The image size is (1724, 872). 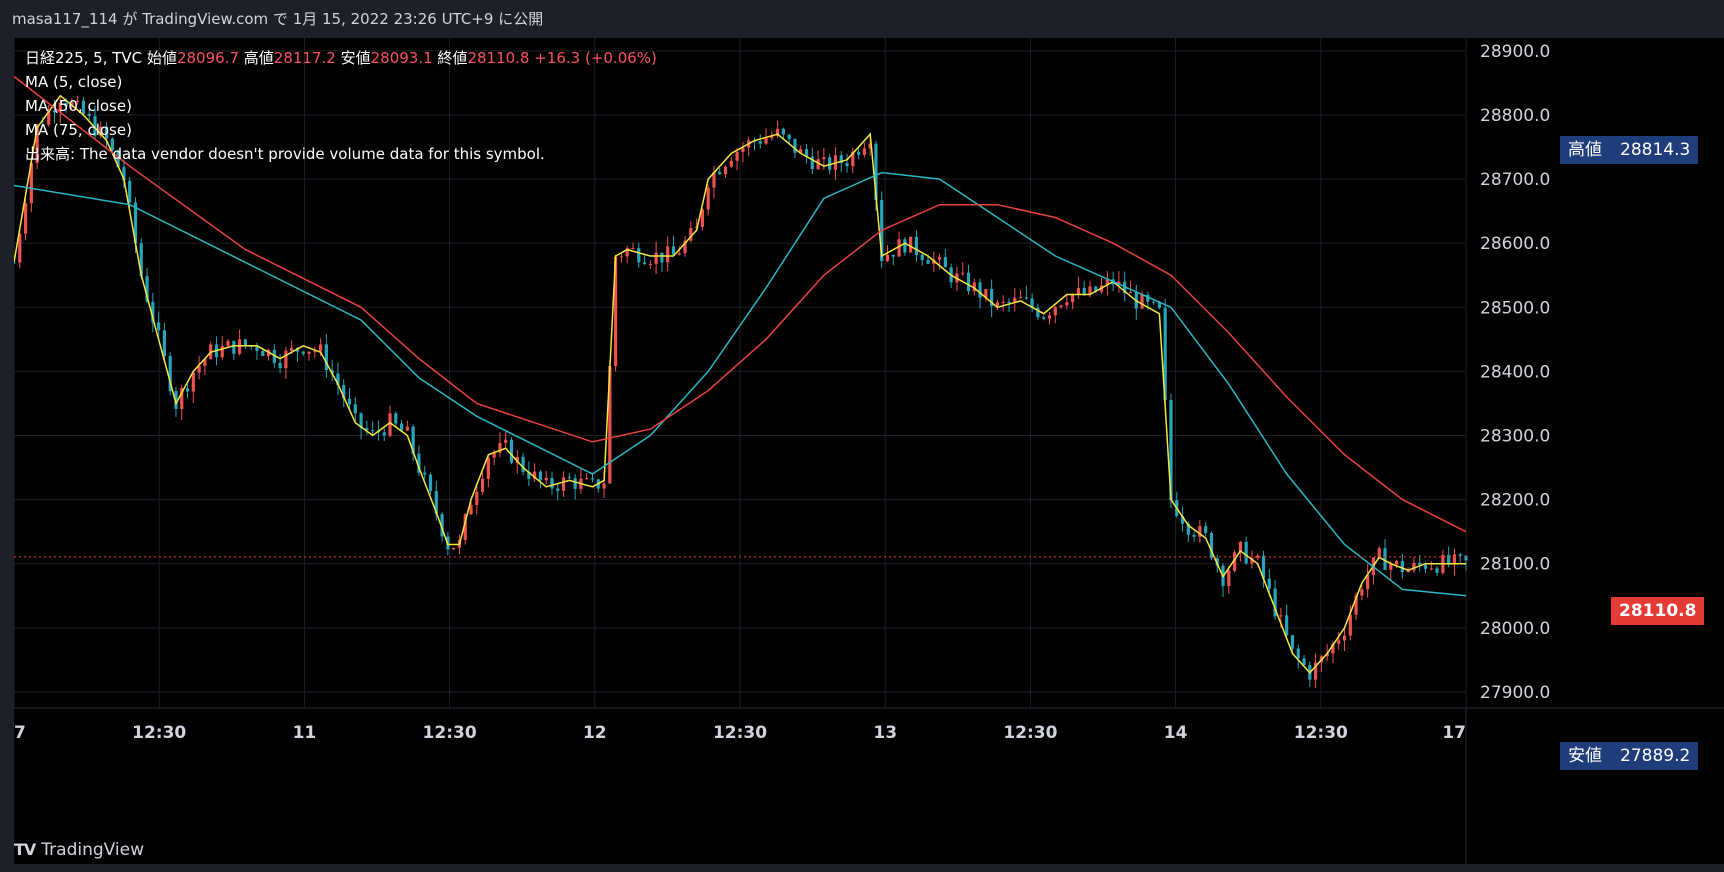 I want to click on price-tick-label: 27900.0, so click(x=1515, y=693).